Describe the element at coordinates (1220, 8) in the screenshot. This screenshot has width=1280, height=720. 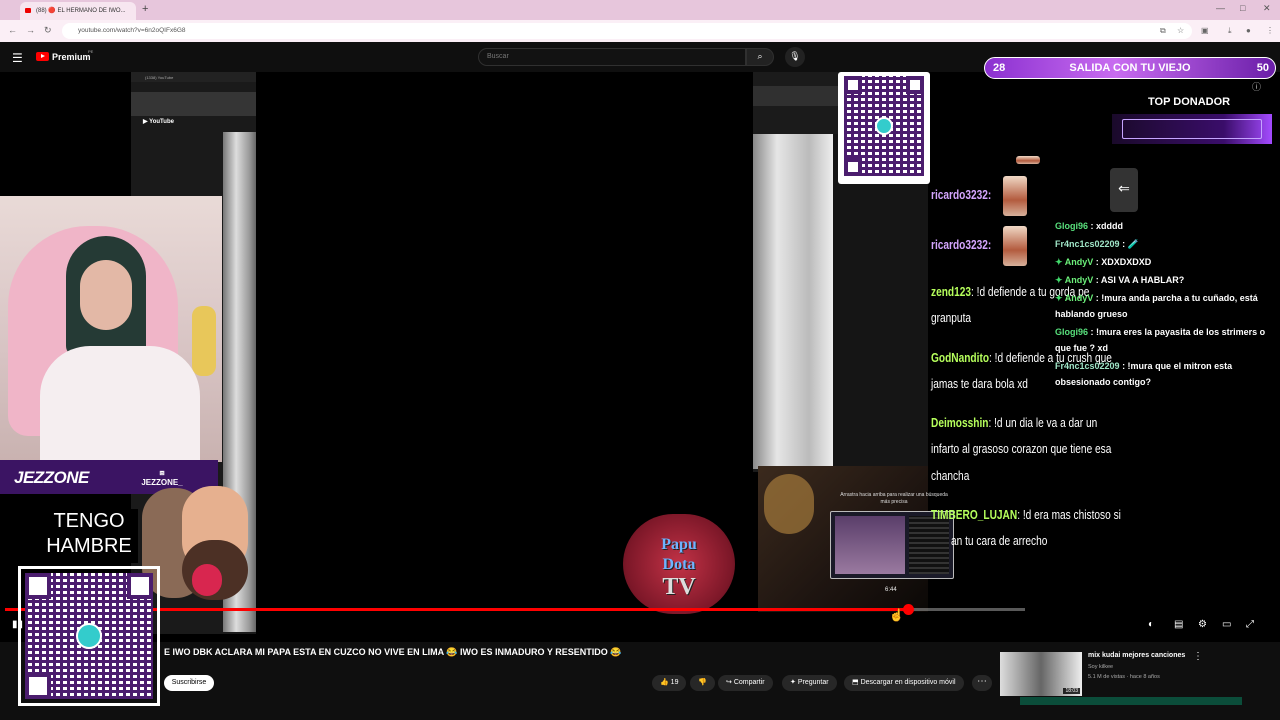
I see `minimize-icon: —` at that location.